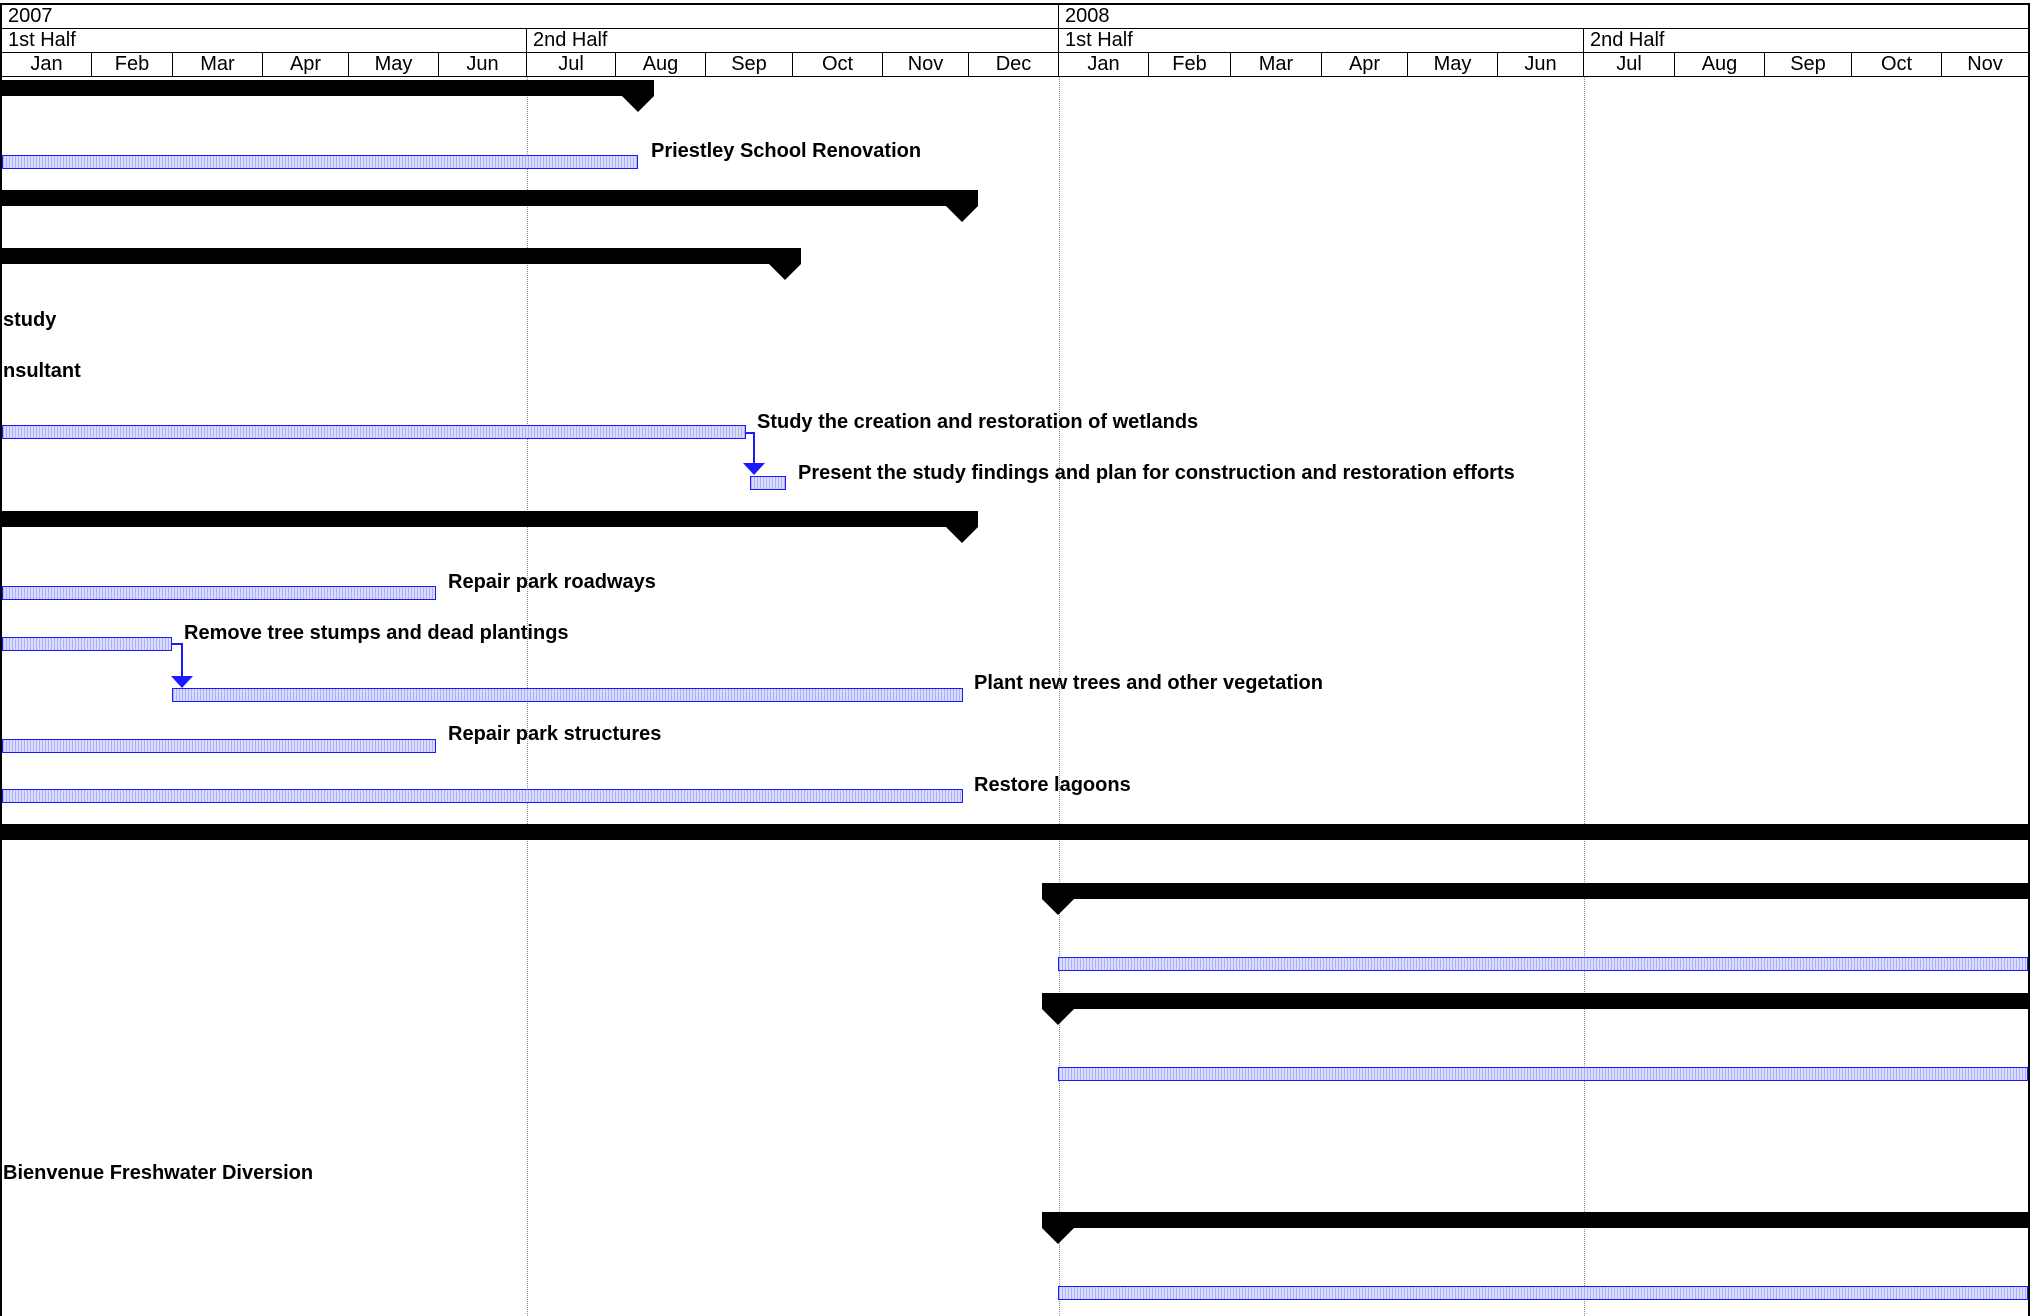  Describe the element at coordinates (394, 65) in the screenshot. I see `month-header-may-2007: May` at that location.